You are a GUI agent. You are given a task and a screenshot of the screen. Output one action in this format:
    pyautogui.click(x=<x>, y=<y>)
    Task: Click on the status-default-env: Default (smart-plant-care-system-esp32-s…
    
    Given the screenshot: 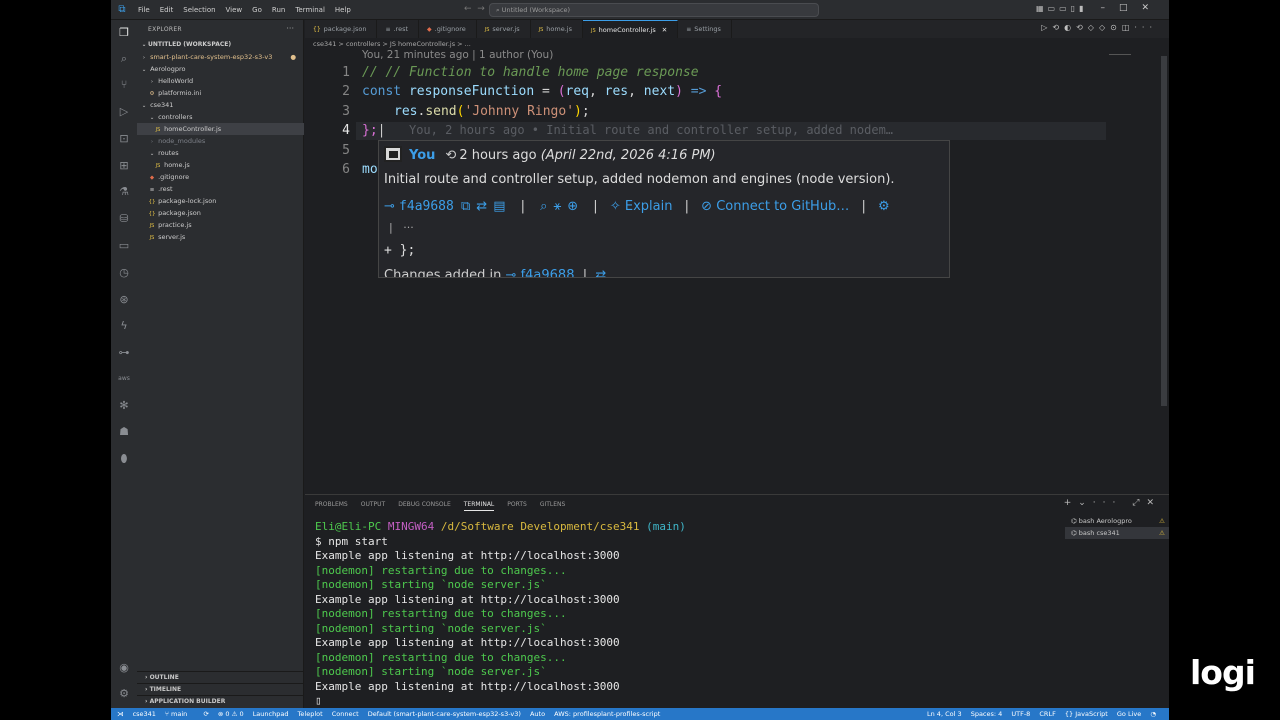 What is the action you would take?
    pyautogui.click(x=444, y=714)
    